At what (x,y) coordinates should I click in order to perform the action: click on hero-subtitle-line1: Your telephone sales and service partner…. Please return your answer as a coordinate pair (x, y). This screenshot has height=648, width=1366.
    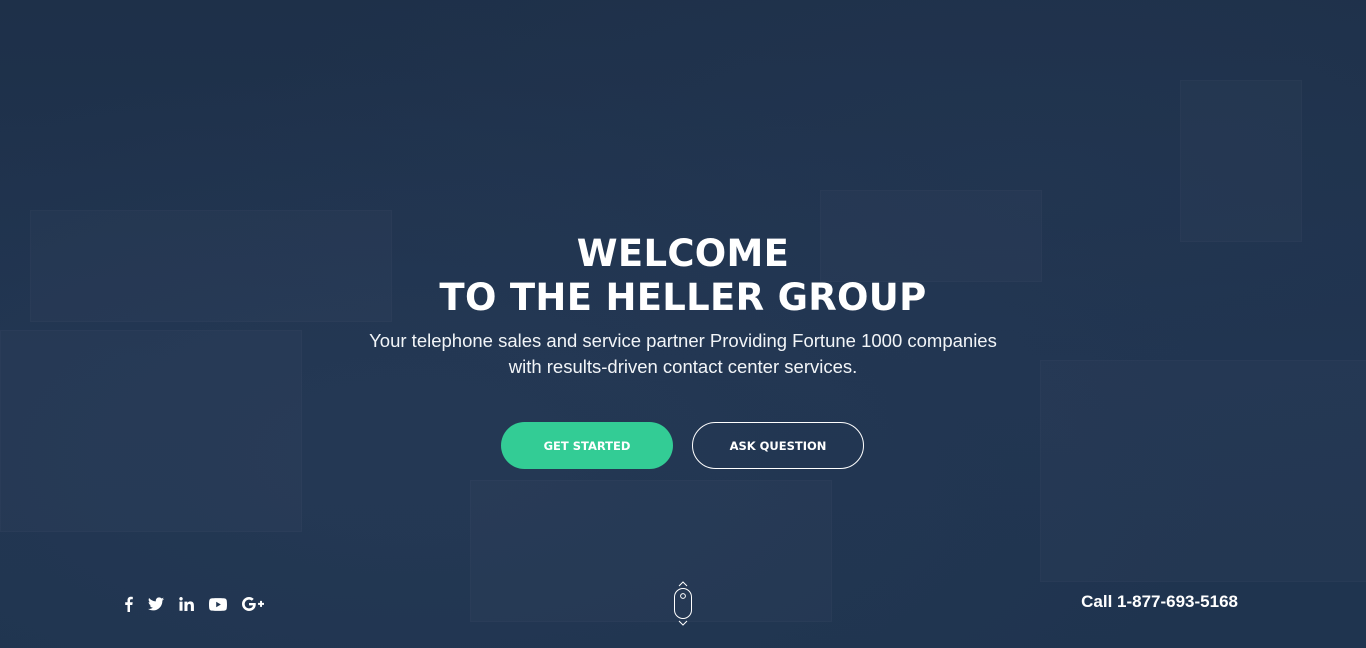
    Looking at the image, I should click on (683, 340).